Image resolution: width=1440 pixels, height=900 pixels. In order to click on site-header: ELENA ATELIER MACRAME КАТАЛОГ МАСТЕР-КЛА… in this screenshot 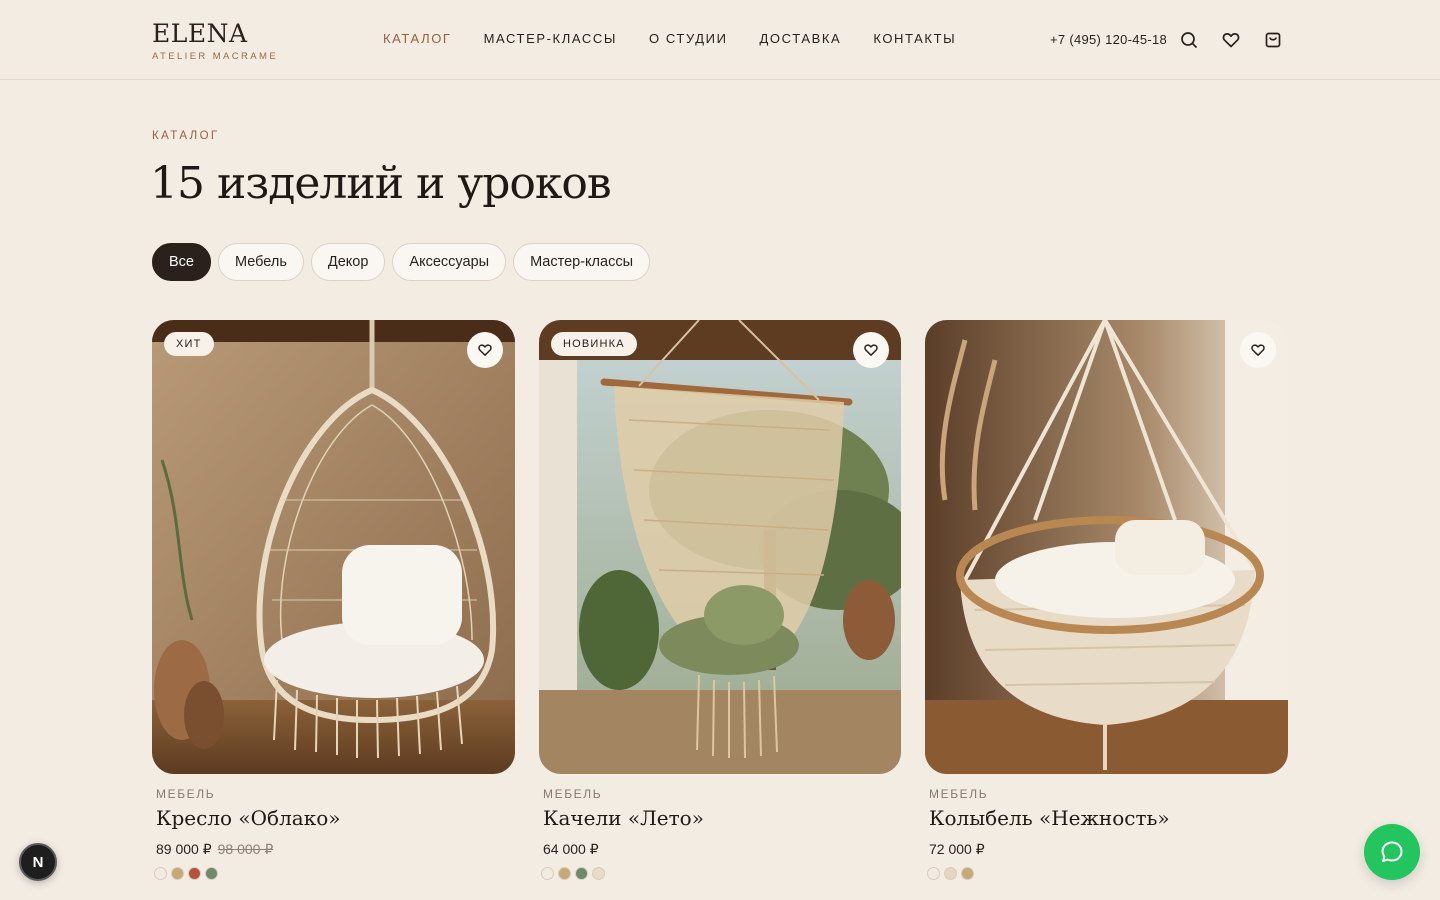, I will do `click(720, 40)`.